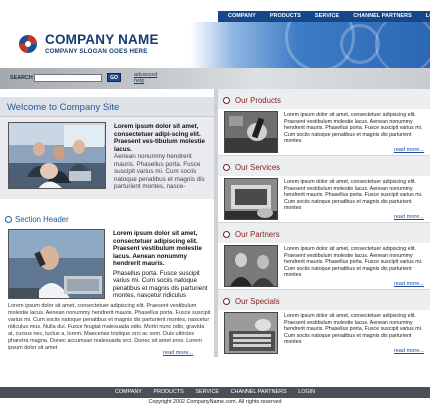 Image resolution: width=430 pixels, height=410 pixels. I want to click on footer-nav-products: PRODUCTS, so click(168, 392).